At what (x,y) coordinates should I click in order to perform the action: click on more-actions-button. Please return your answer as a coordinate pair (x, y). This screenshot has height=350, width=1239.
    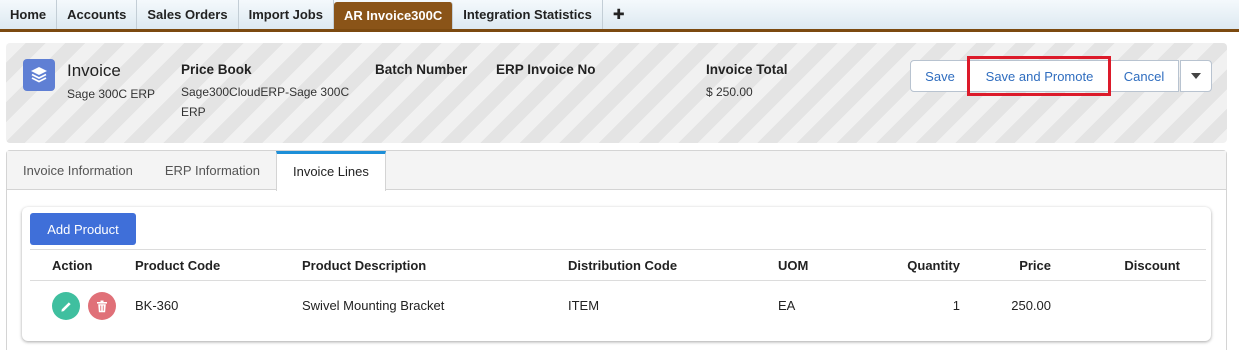
    Looking at the image, I should click on (1196, 76).